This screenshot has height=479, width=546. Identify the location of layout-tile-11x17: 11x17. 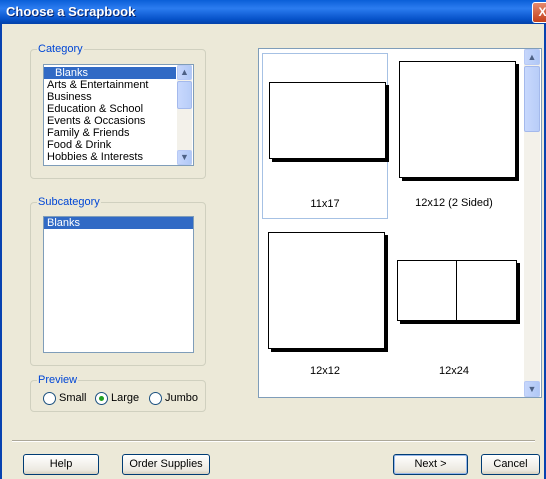
(325, 136).